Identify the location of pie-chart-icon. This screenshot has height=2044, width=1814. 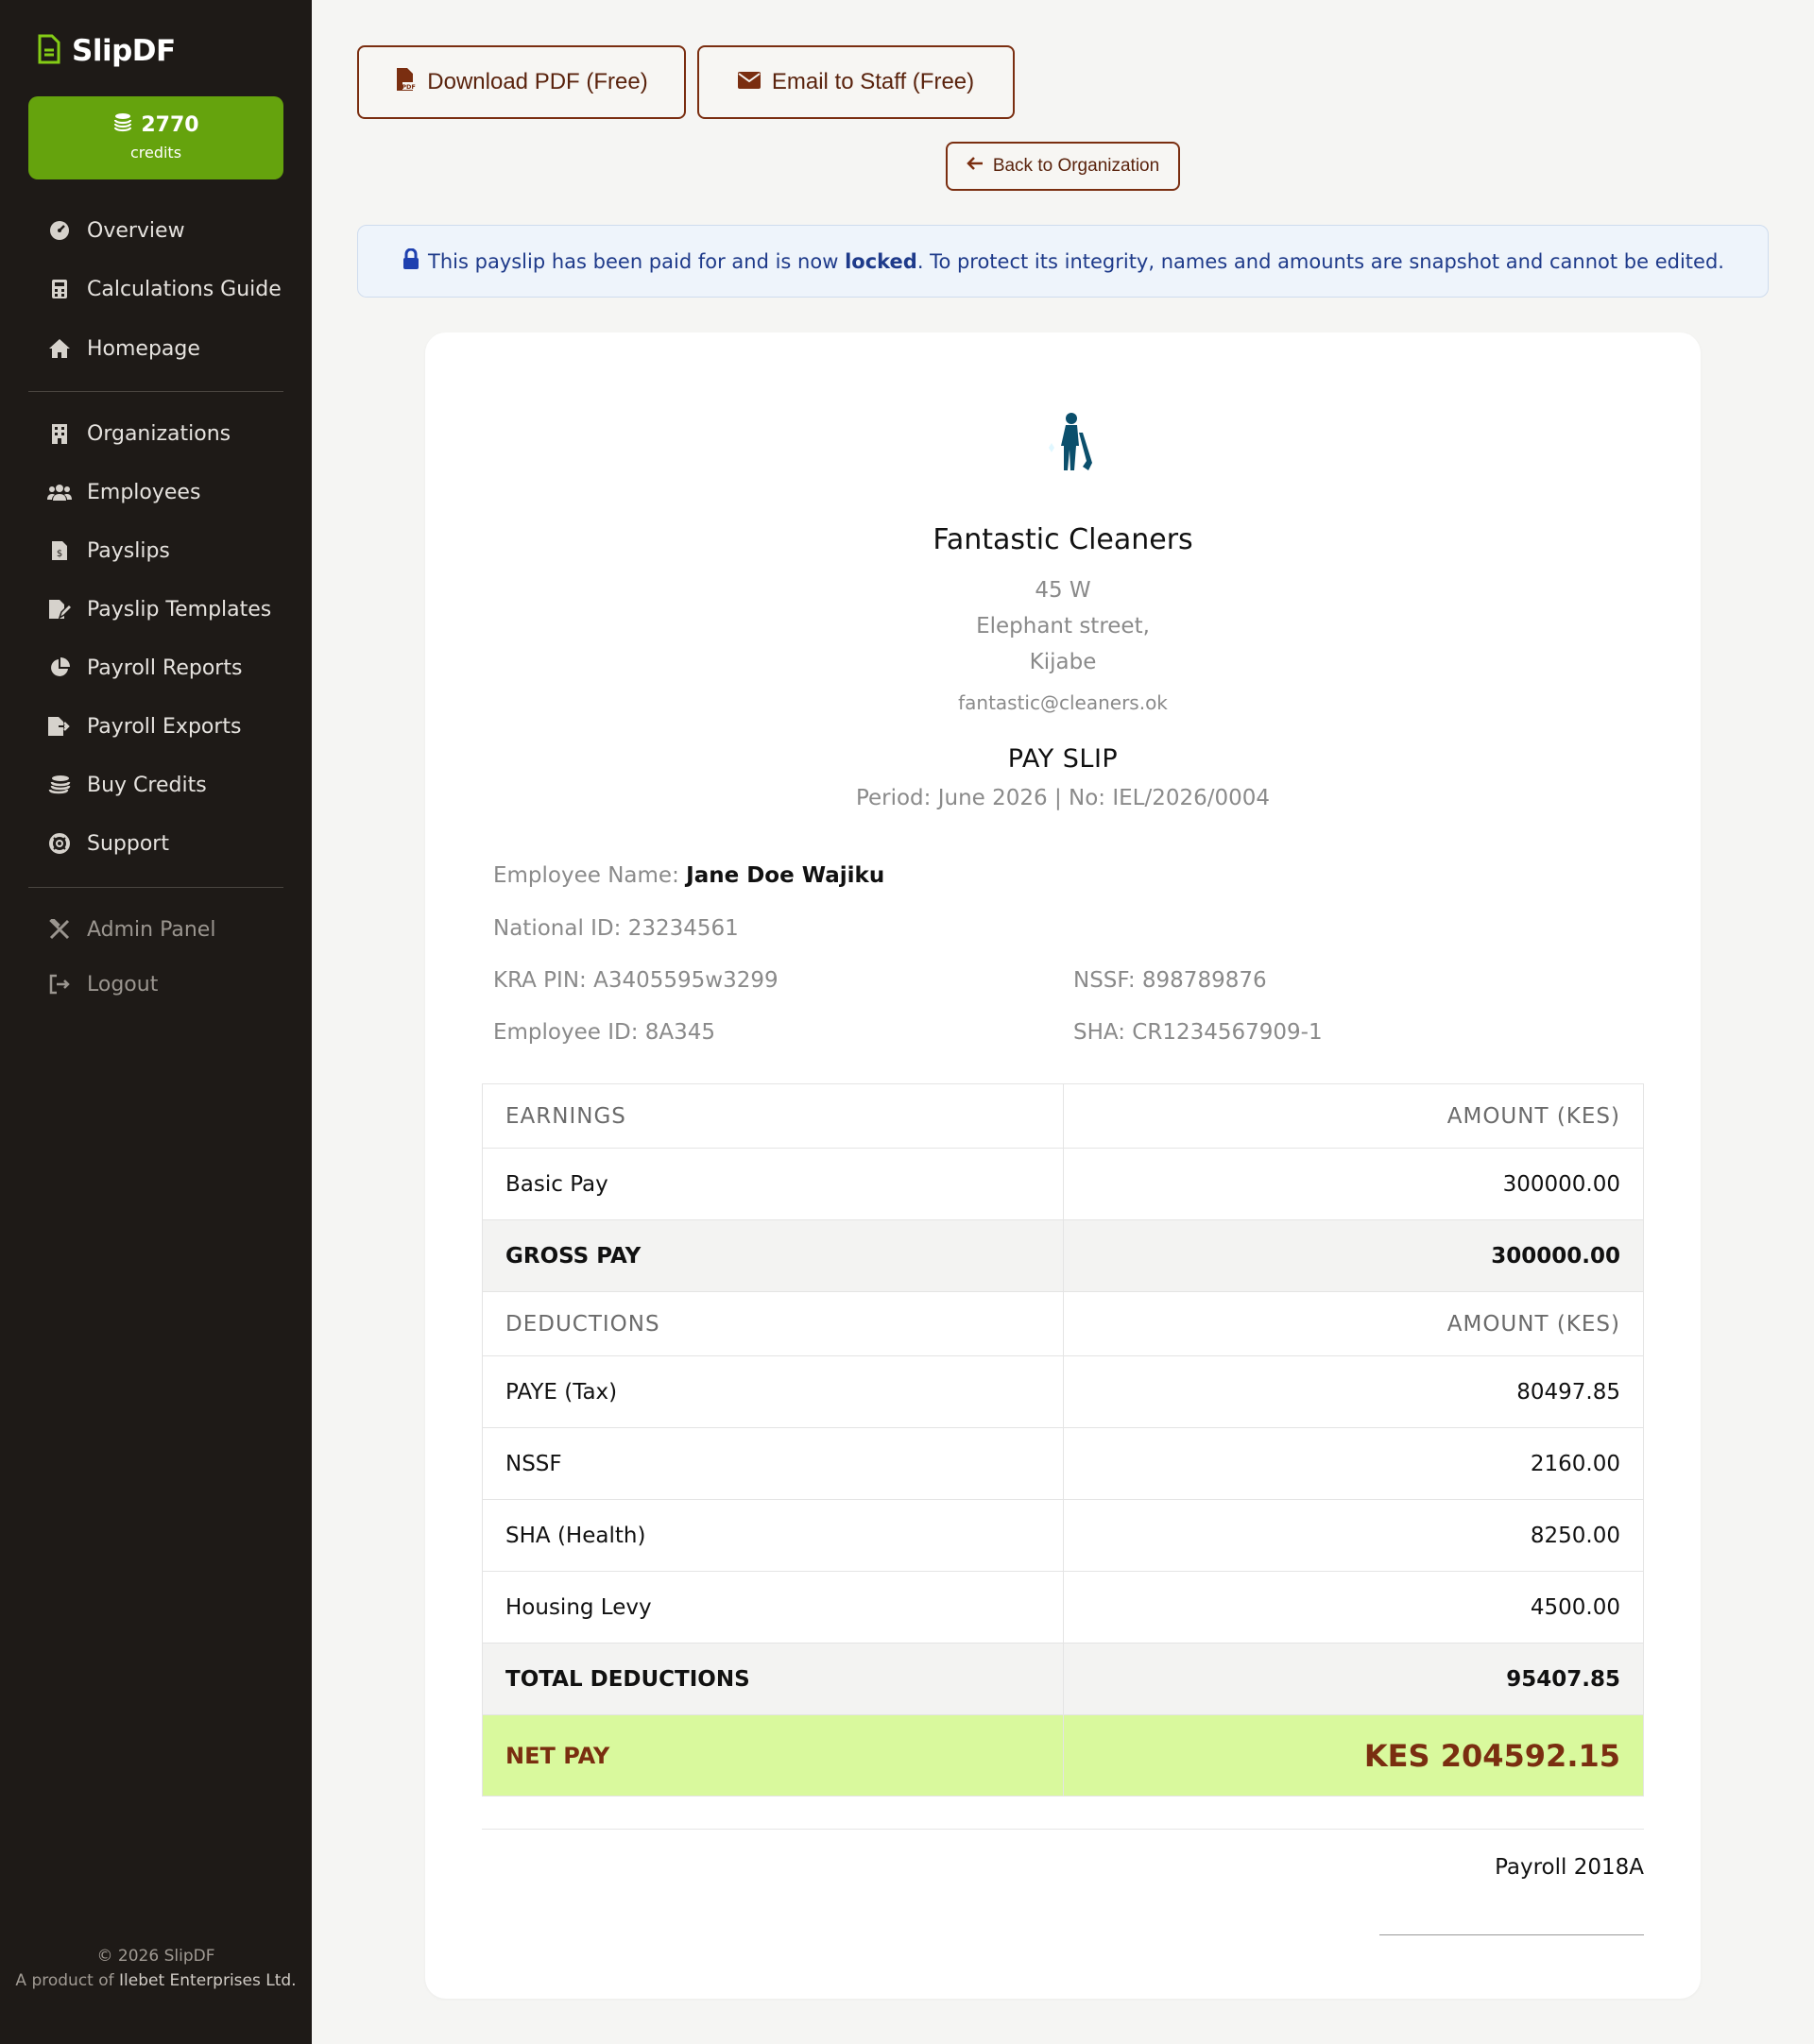
(60, 668).